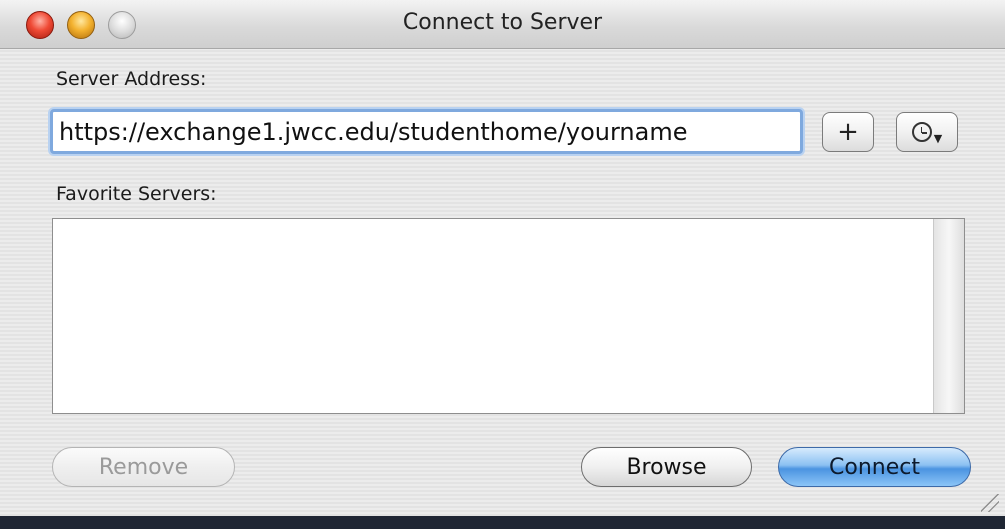  I want to click on server-address-field, so click(426, 131).